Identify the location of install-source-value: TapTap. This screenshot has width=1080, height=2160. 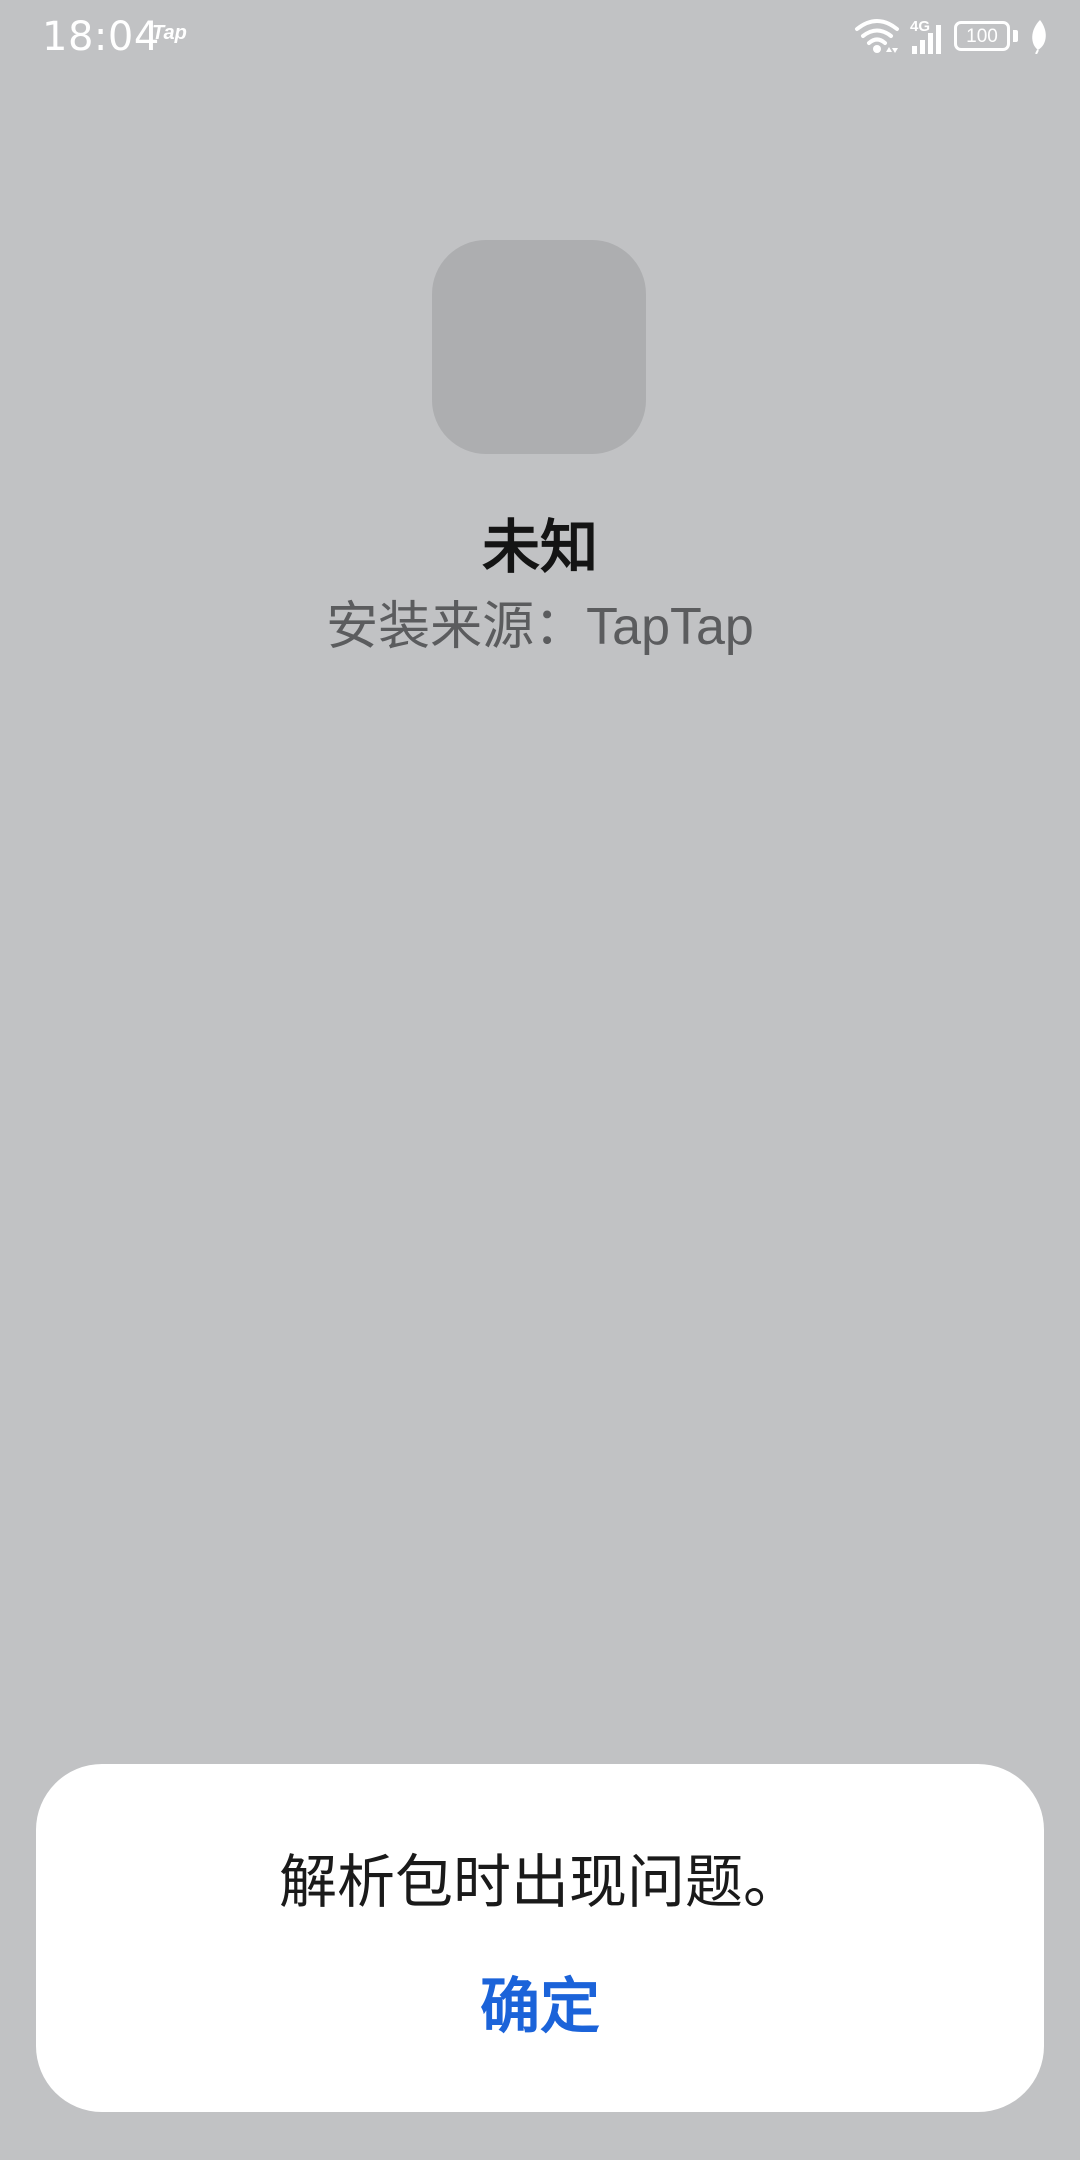
(670, 627).